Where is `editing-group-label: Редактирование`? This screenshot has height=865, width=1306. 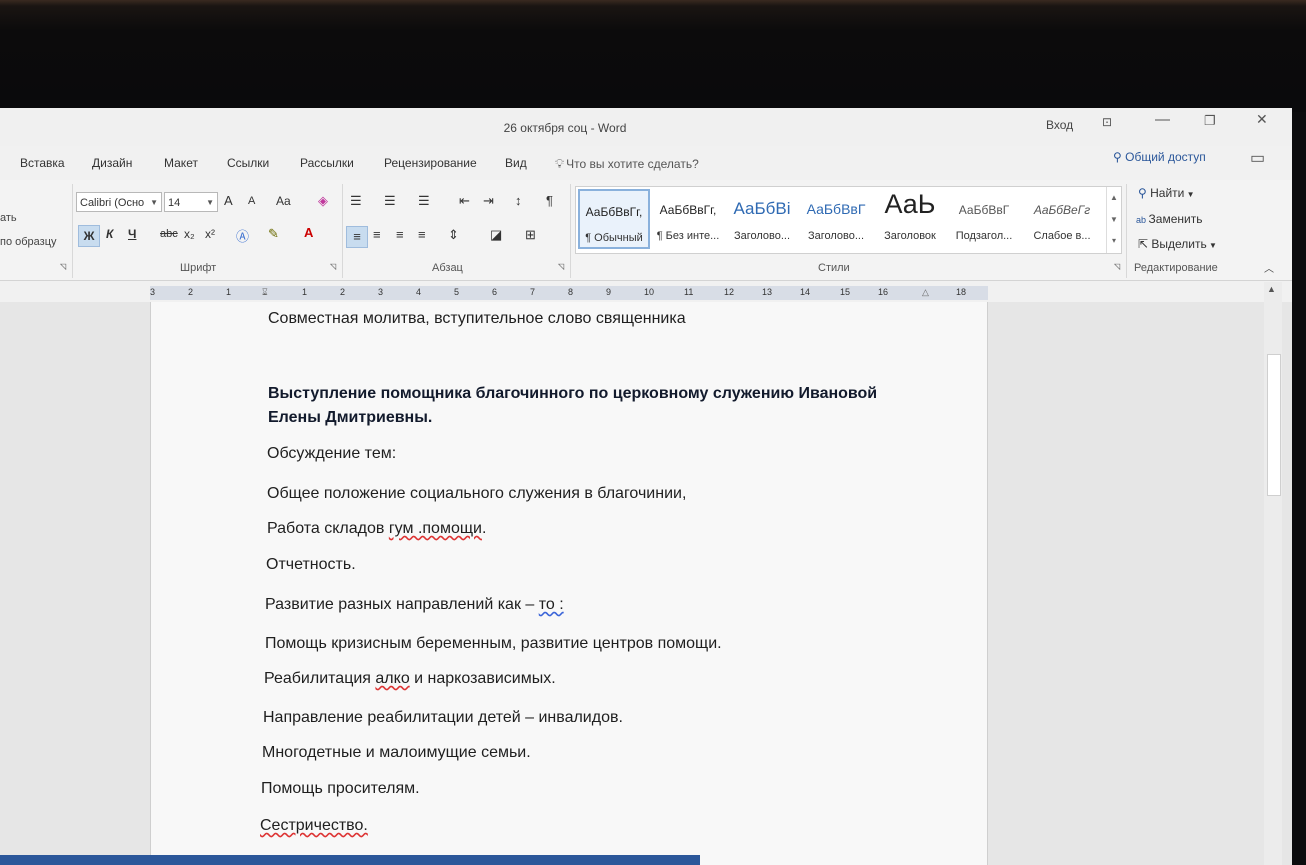
editing-group-label: Редактирование is located at coordinates (1176, 268).